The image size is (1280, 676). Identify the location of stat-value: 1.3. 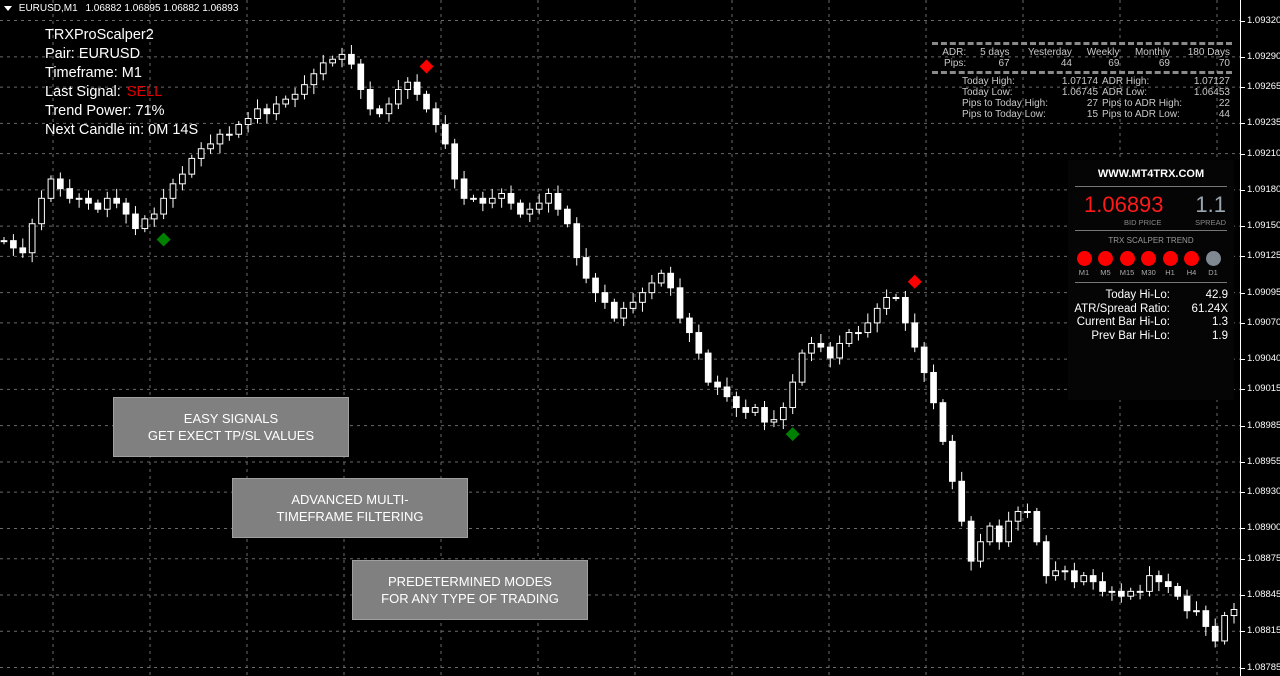
(1220, 322).